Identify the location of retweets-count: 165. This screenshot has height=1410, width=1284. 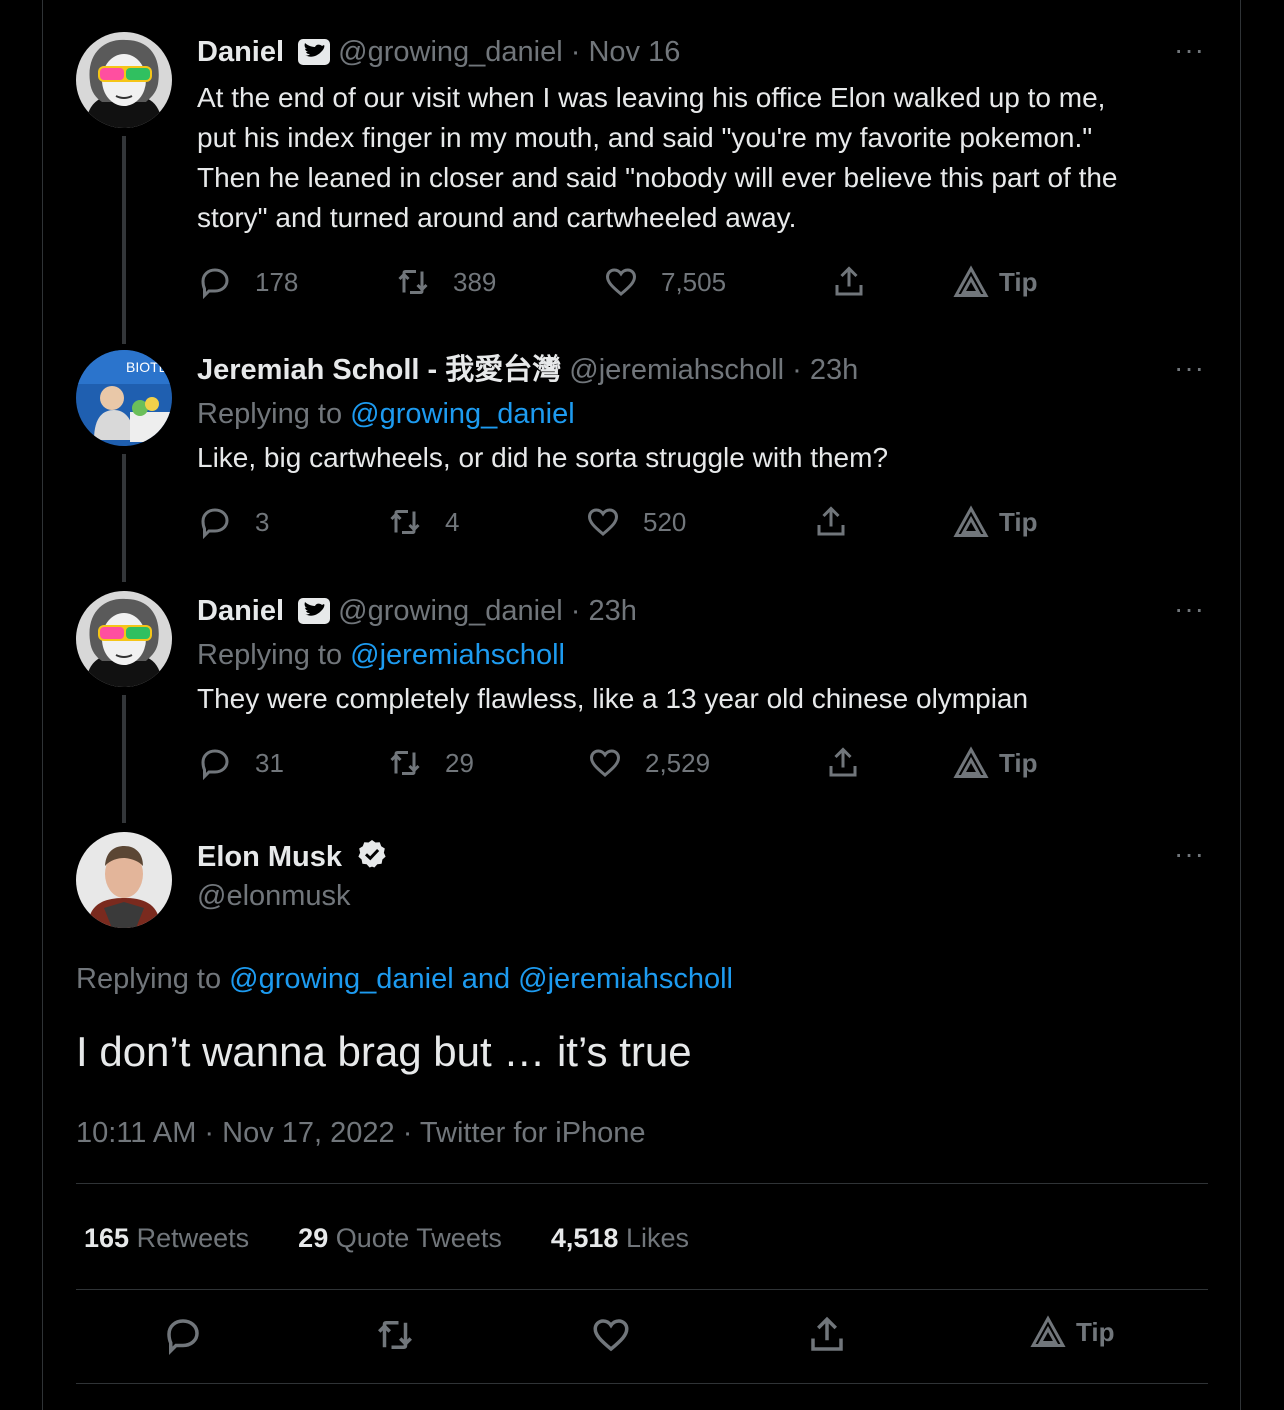
(107, 1238).